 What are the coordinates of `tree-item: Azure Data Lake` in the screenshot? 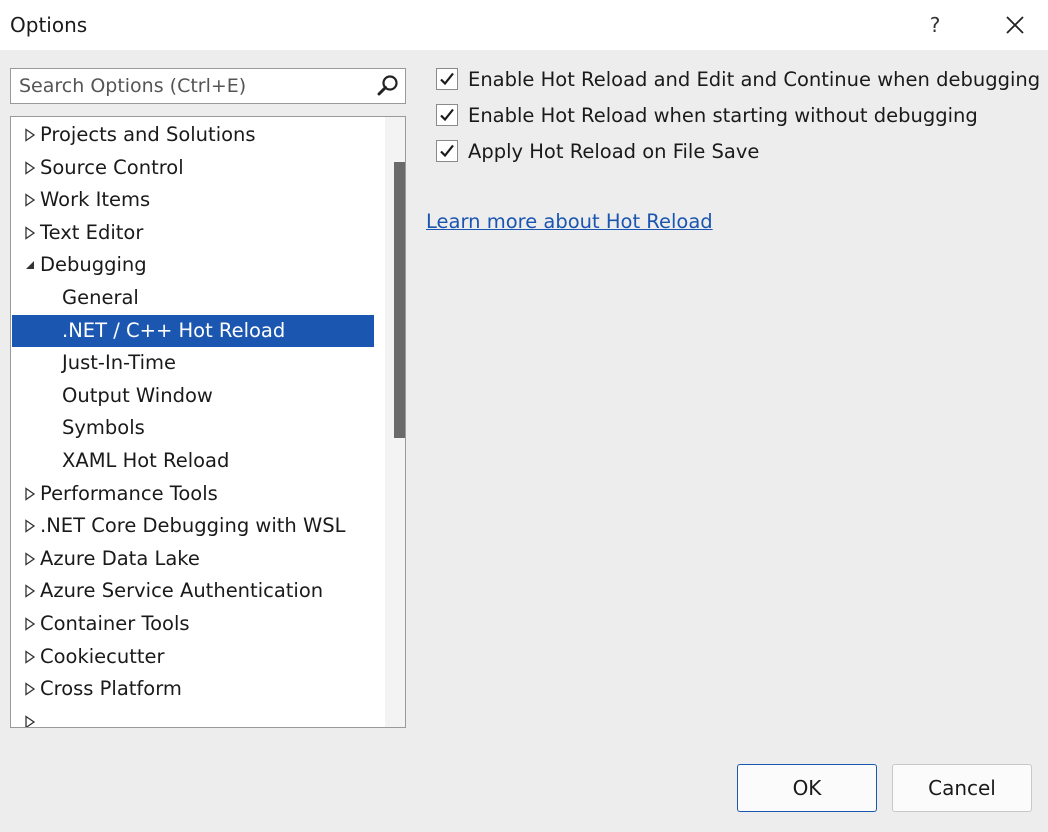 It's located at (193, 559).